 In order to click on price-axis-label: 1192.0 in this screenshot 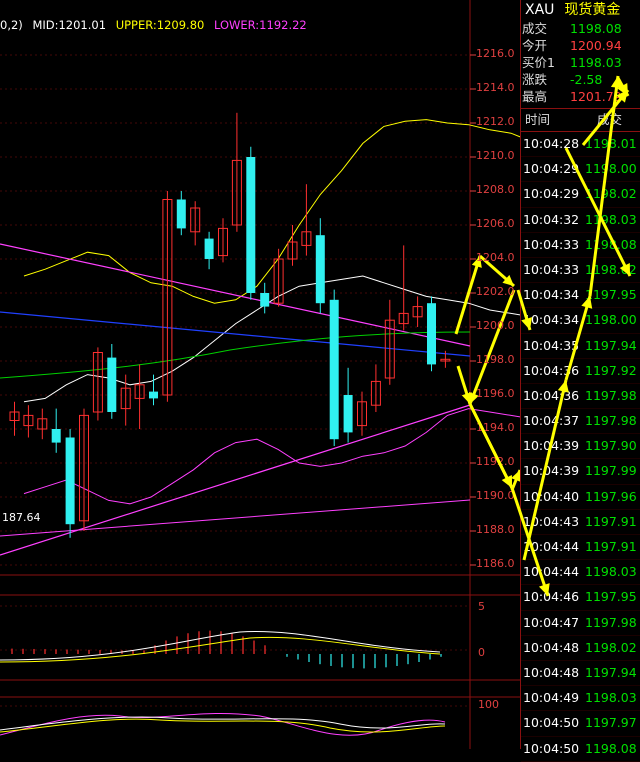, I will do `click(495, 461)`.